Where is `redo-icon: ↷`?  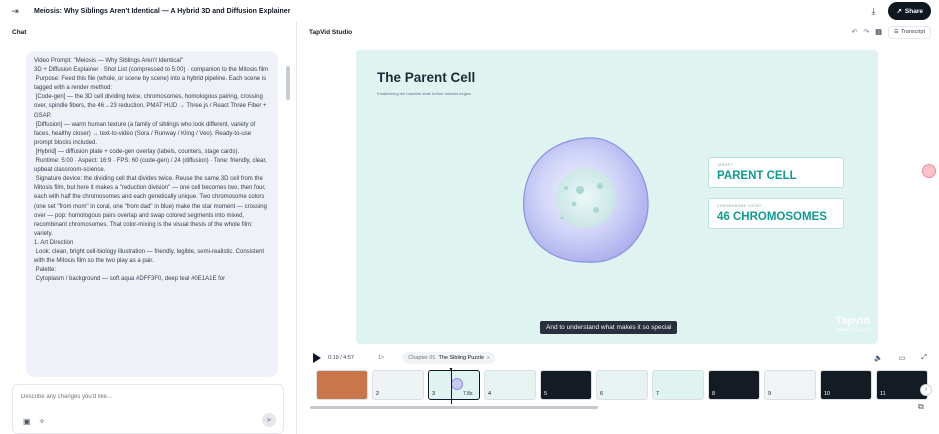
redo-icon: ↷ is located at coordinates (866, 32).